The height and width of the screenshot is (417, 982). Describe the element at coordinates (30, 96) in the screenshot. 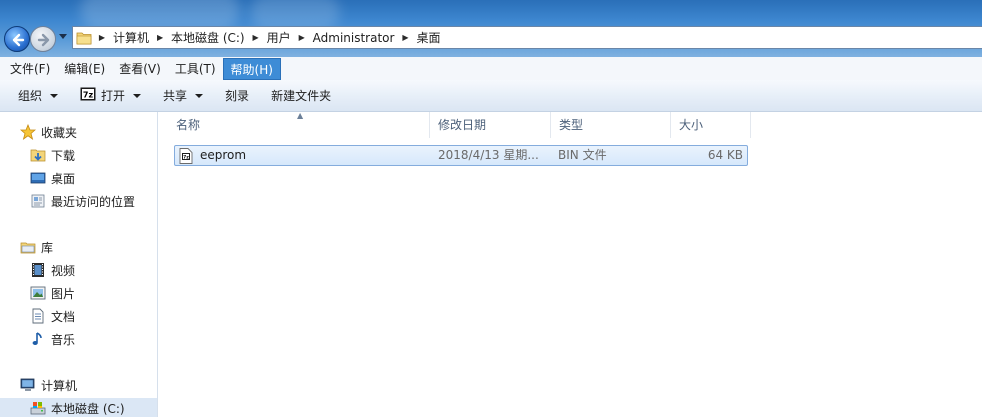

I see `organize-label: 组织` at that location.